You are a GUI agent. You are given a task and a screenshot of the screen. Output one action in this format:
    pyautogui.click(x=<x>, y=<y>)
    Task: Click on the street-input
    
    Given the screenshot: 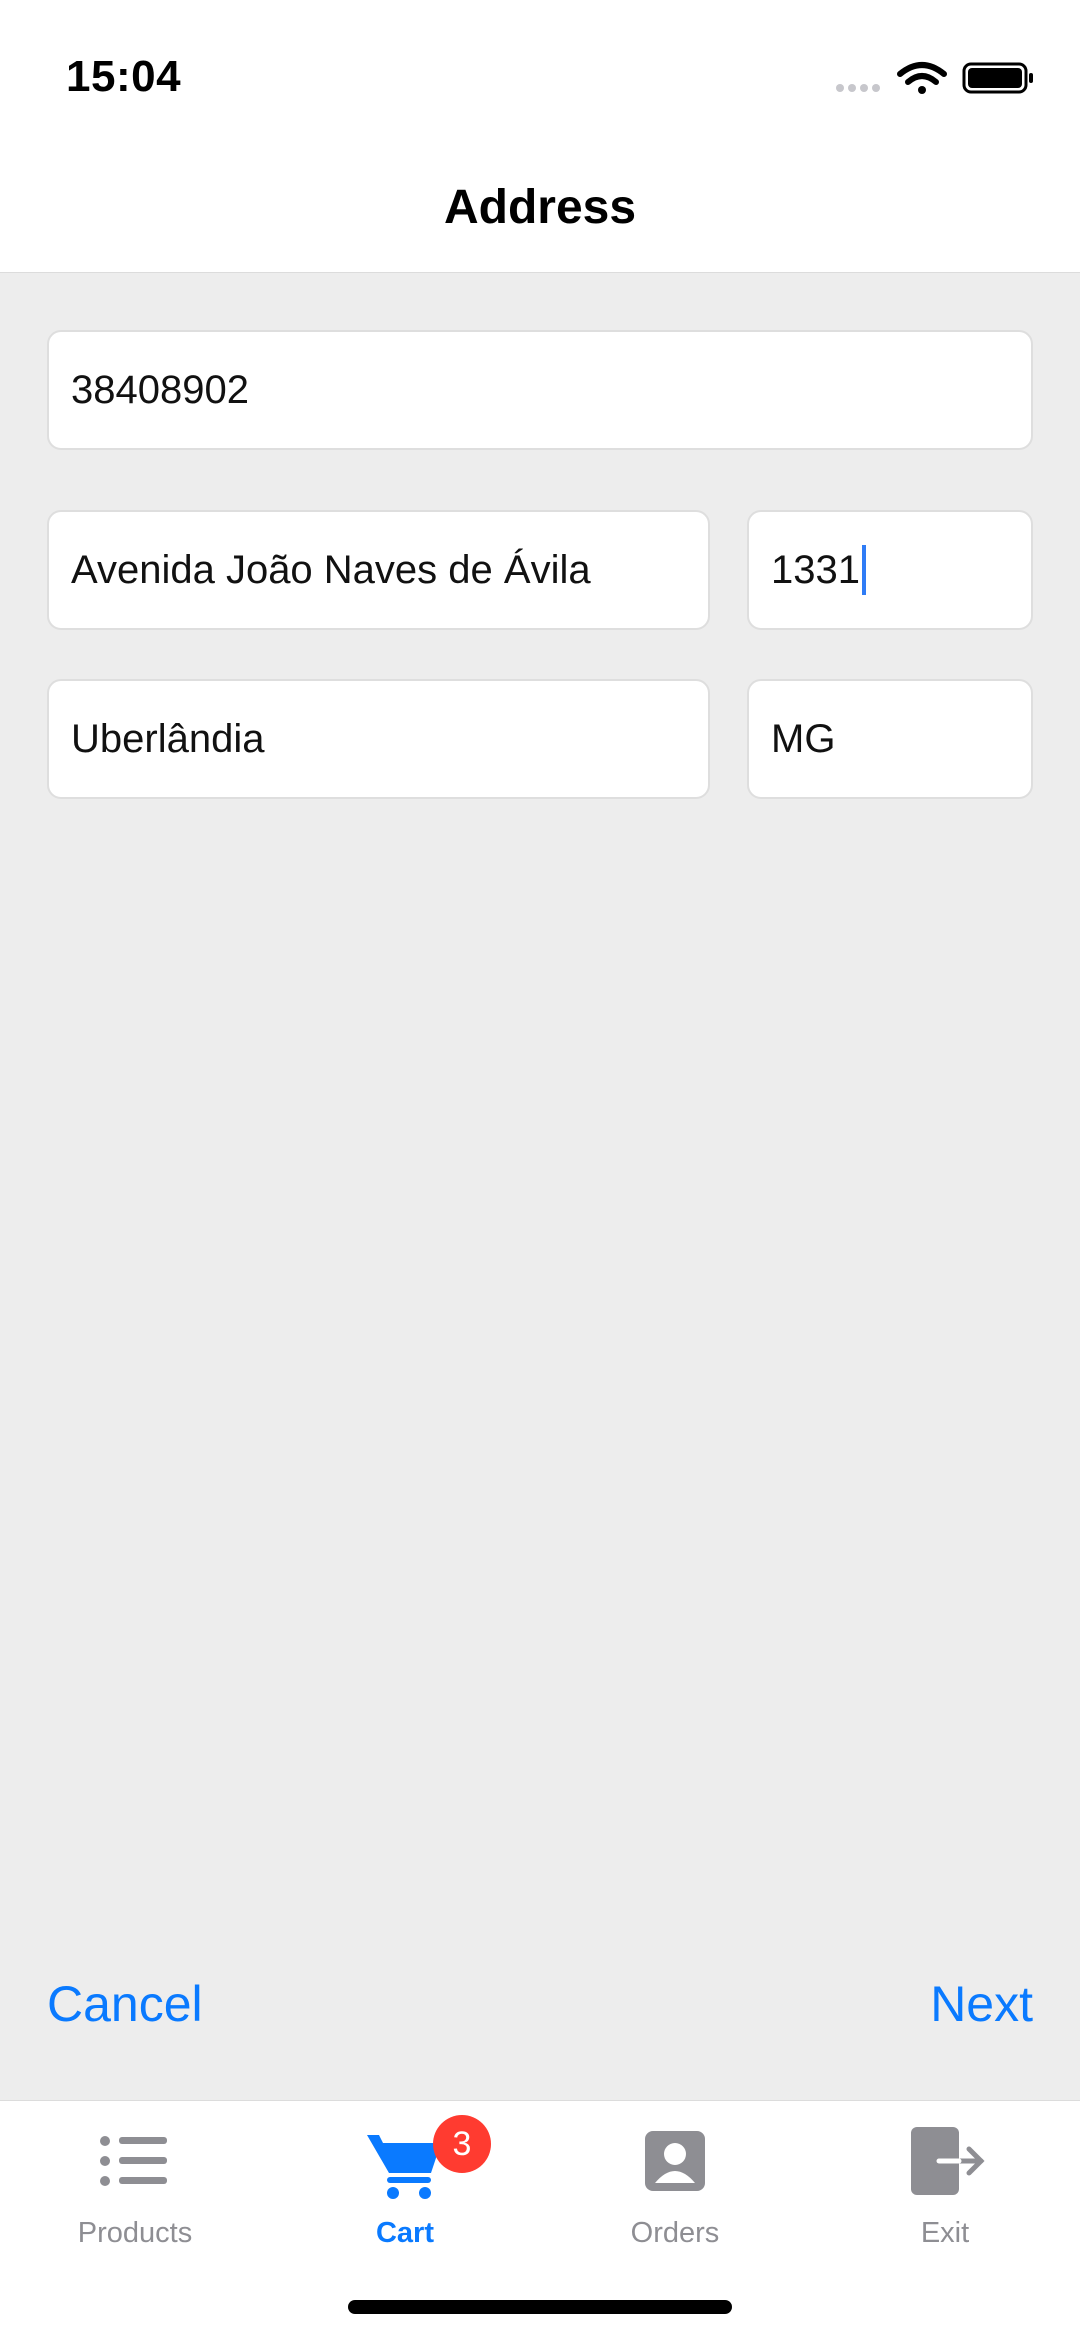 What is the action you would take?
    pyautogui.click(x=378, y=570)
    